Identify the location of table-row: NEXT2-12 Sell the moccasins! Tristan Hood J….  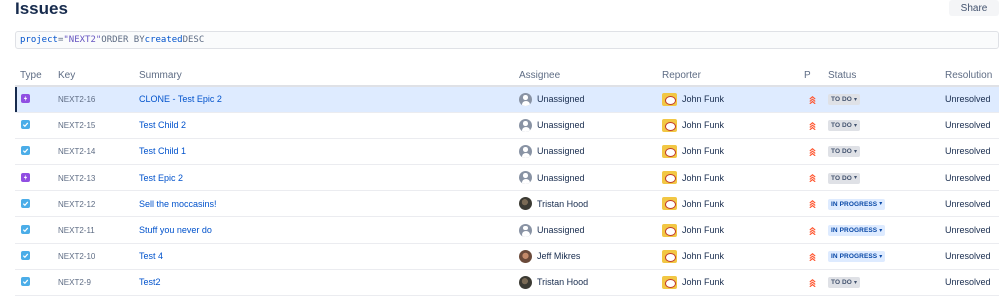
(507, 204).